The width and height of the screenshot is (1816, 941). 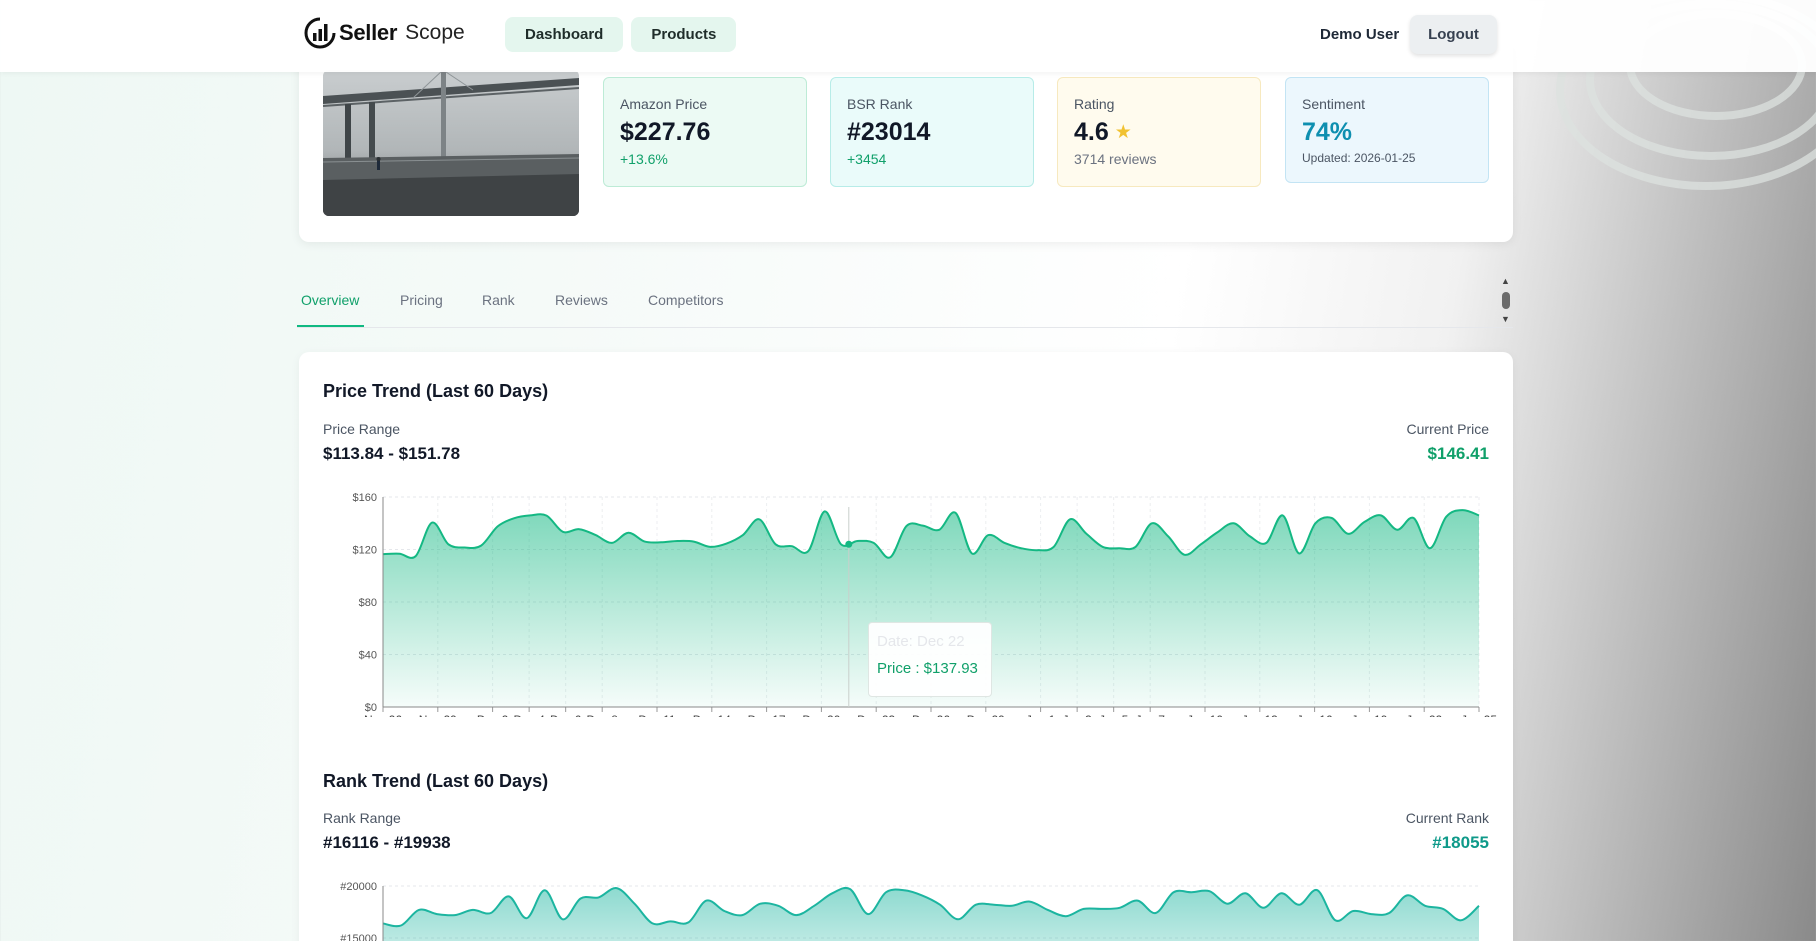 What do you see at coordinates (330, 326) in the screenshot?
I see `active-tab-indicator` at bounding box center [330, 326].